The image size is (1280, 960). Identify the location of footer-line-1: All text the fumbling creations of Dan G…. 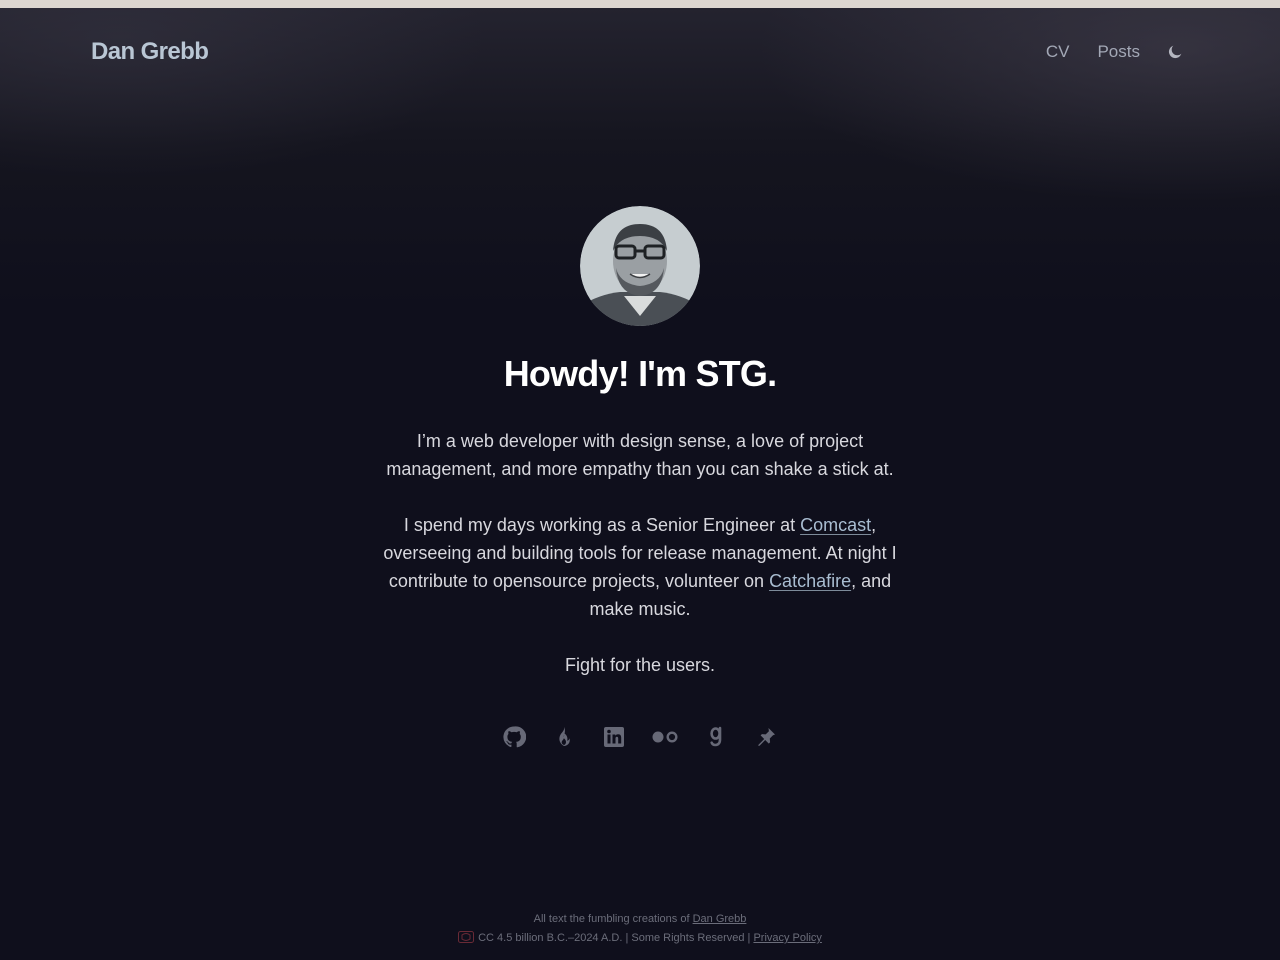
(640, 919).